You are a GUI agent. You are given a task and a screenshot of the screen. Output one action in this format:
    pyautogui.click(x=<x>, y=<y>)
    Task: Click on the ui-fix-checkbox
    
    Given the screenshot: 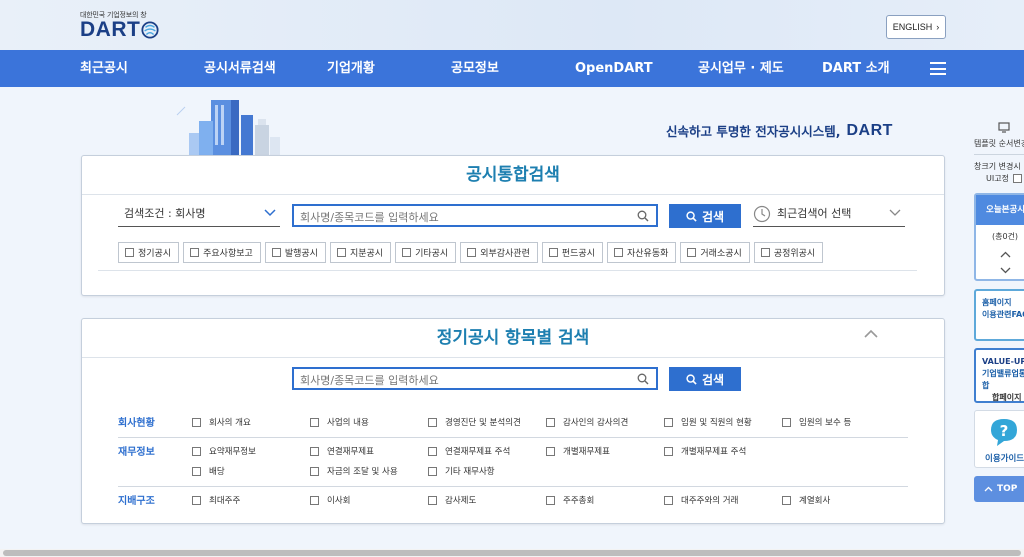 What is the action you would take?
    pyautogui.click(x=1017, y=178)
    